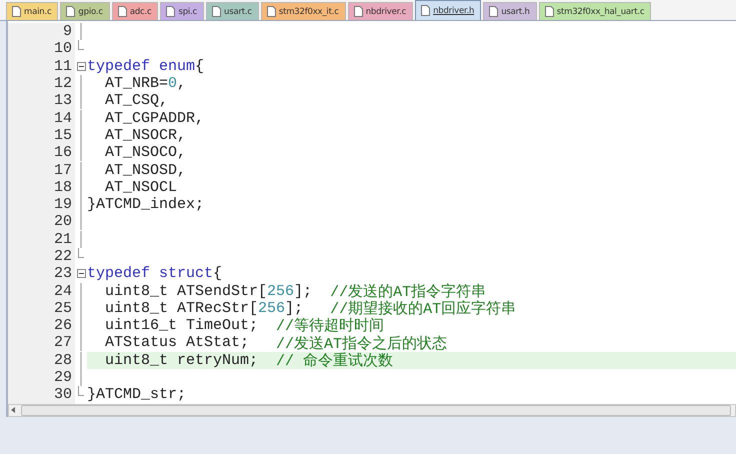 This screenshot has width=736, height=454. What do you see at coordinates (41, 360) in the screenshot?
I see `line-number: 28` at bounding box center [41, 360].